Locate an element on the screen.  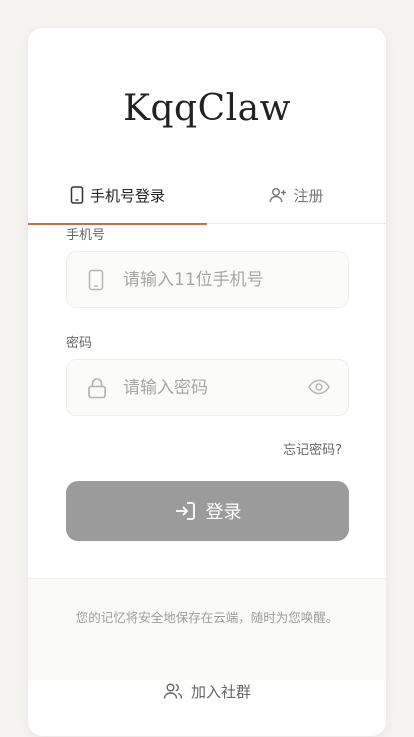
login-button: 登录 is located at coordinates (207, 511).